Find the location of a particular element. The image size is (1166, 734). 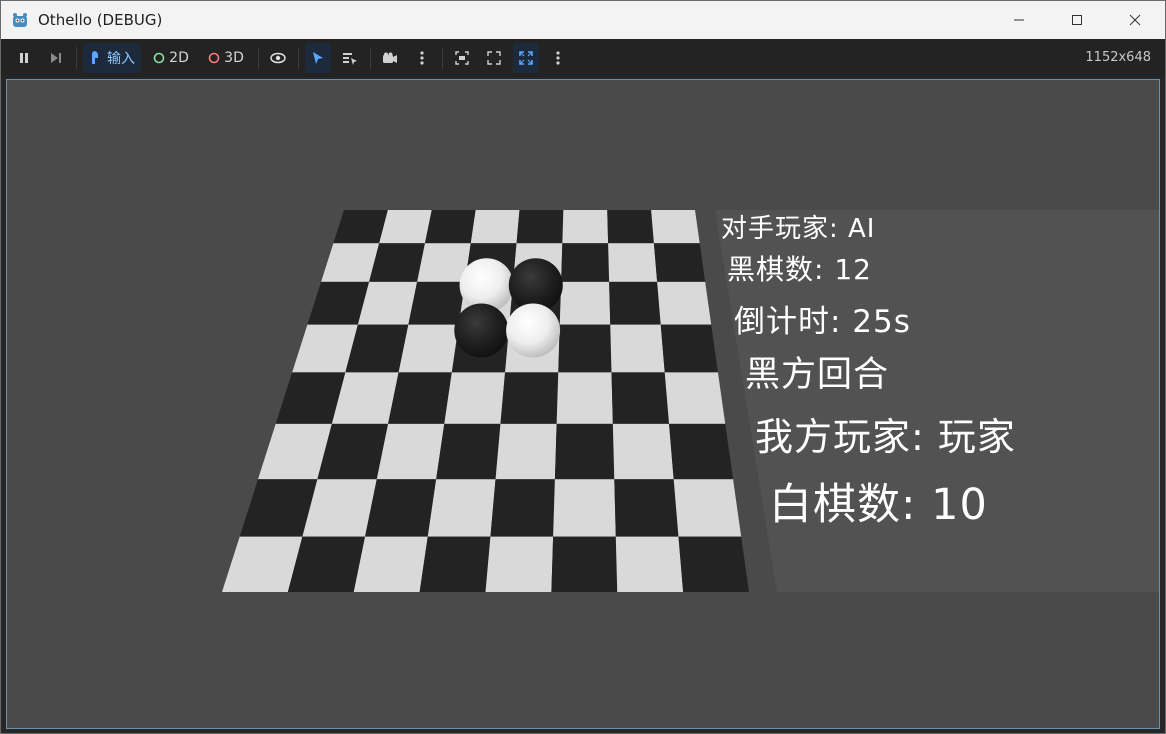

close-icon is located at coordinates (1135, 20).